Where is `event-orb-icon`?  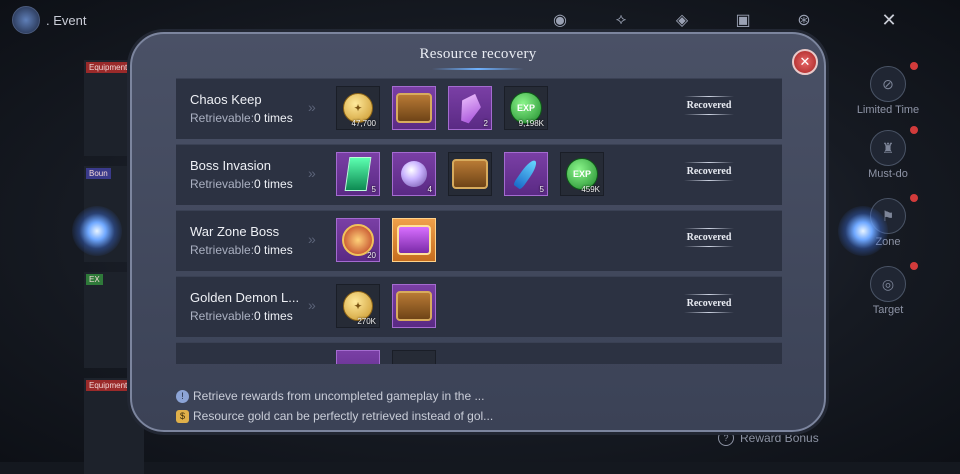 event-orb-icon is located at coordinates (26, 20).